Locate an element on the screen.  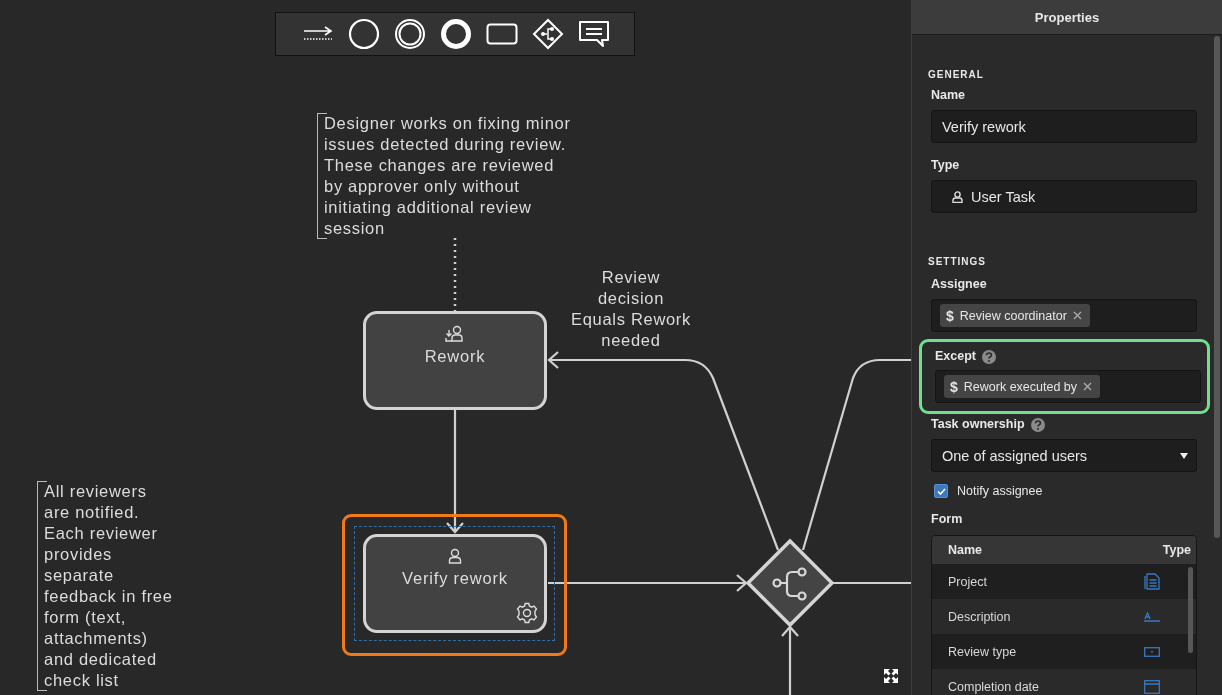
thick-circle-icon is located at coordinates (456, 34).